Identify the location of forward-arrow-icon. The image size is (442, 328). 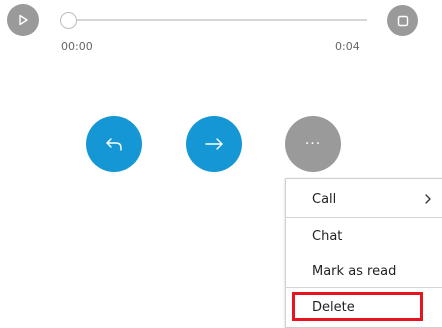
(214, 144).